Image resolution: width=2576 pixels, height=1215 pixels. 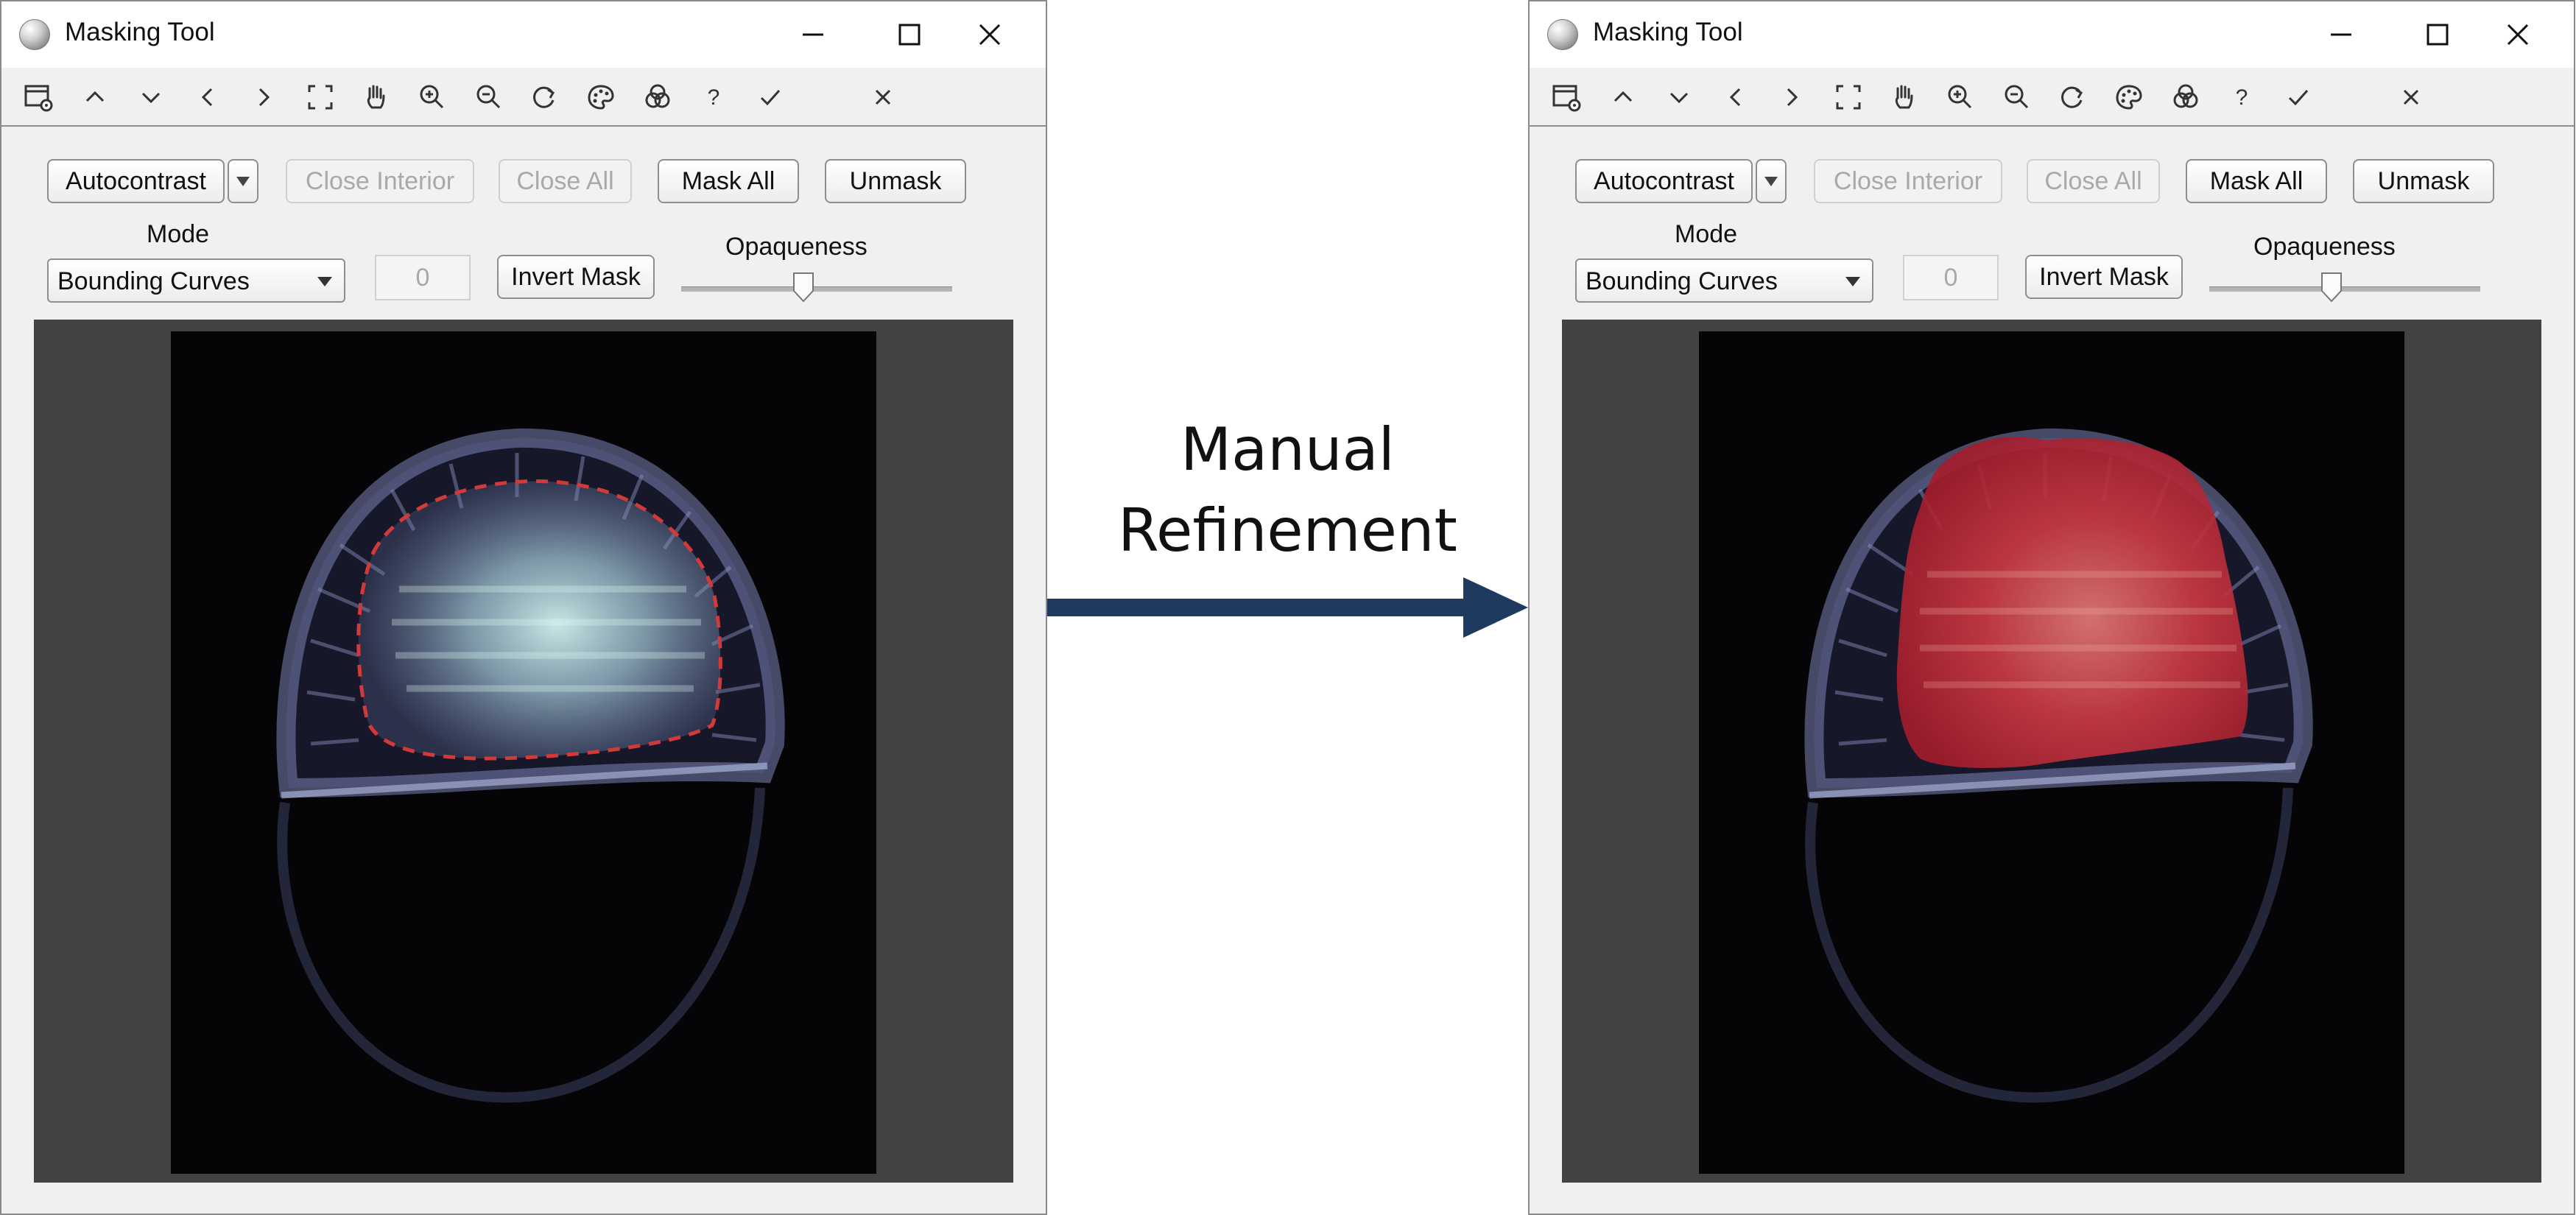 What do you see at coordinates (1287, 530) in the screenshot?
I see `annotation-line-2: Refinement` at bounding box center [1287, 530].